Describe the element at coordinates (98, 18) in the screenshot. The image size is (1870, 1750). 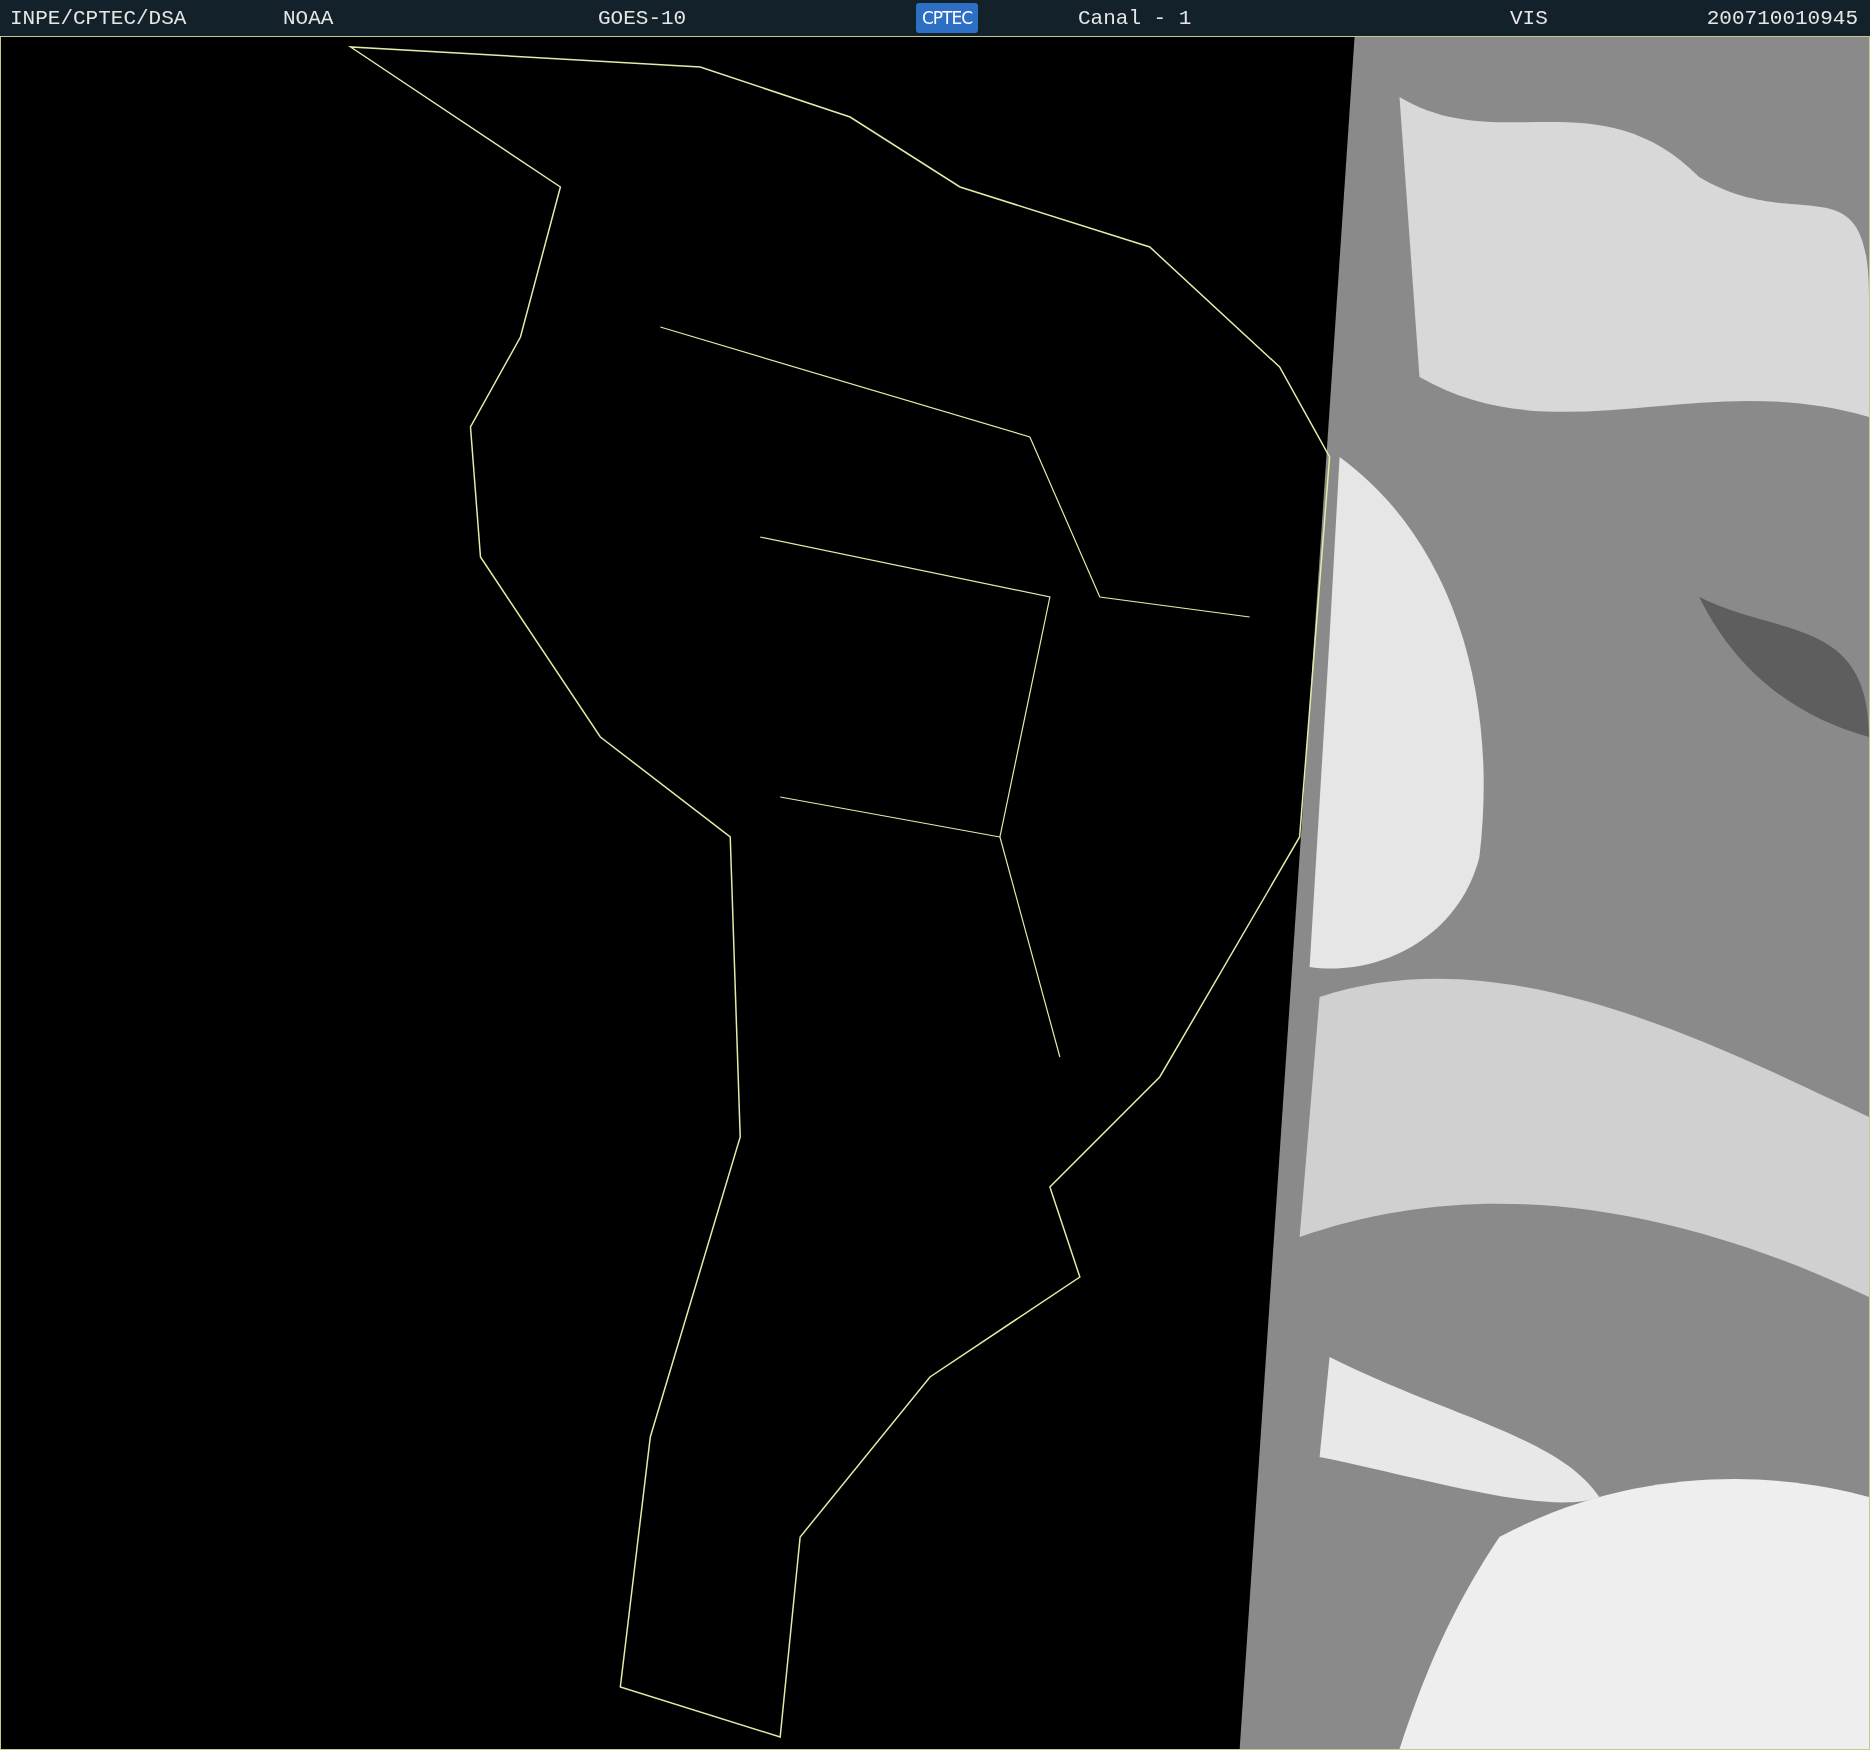
I see `header-label: INPE/CPTEC/DSA` at that location.